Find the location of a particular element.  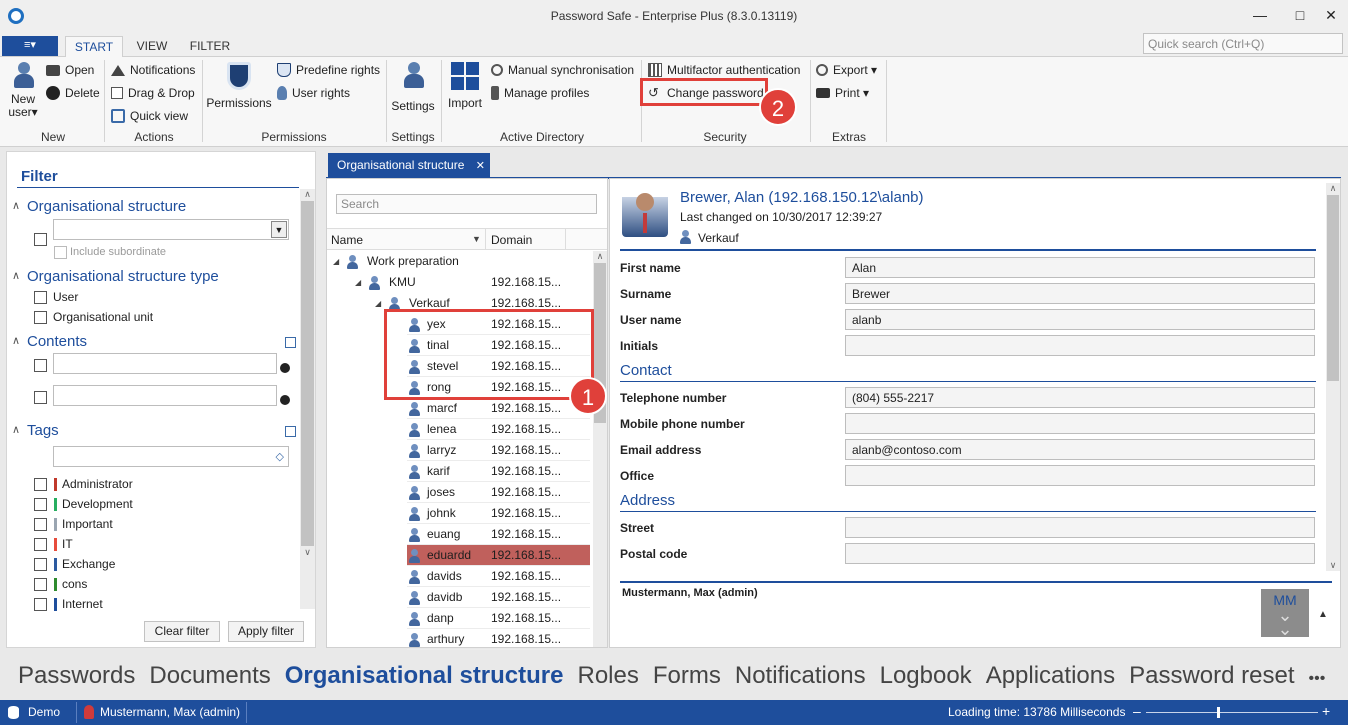

tab-organisational-structure: Organisational structure ✕ is located at coordinates (409, 165).